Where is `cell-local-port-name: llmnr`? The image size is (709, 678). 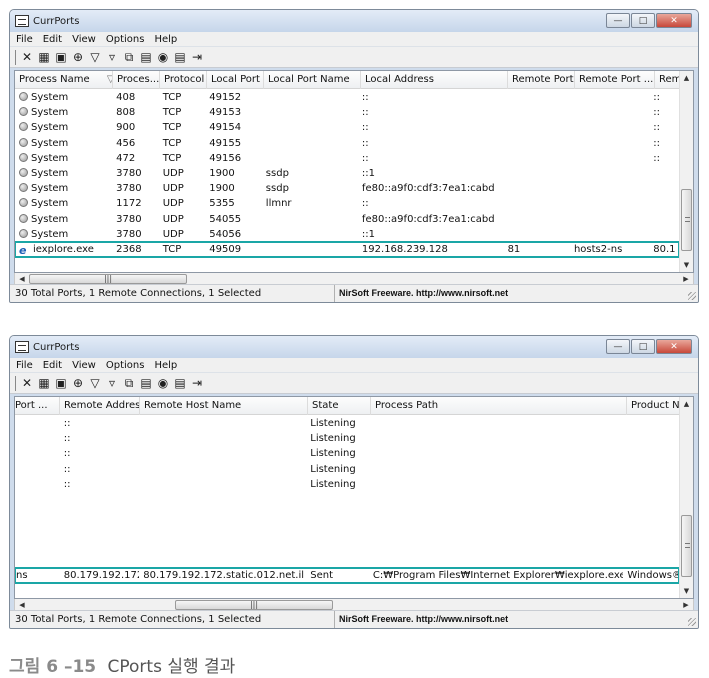
cell-local-port-name: llmnr is located at coordinates (310, 203).